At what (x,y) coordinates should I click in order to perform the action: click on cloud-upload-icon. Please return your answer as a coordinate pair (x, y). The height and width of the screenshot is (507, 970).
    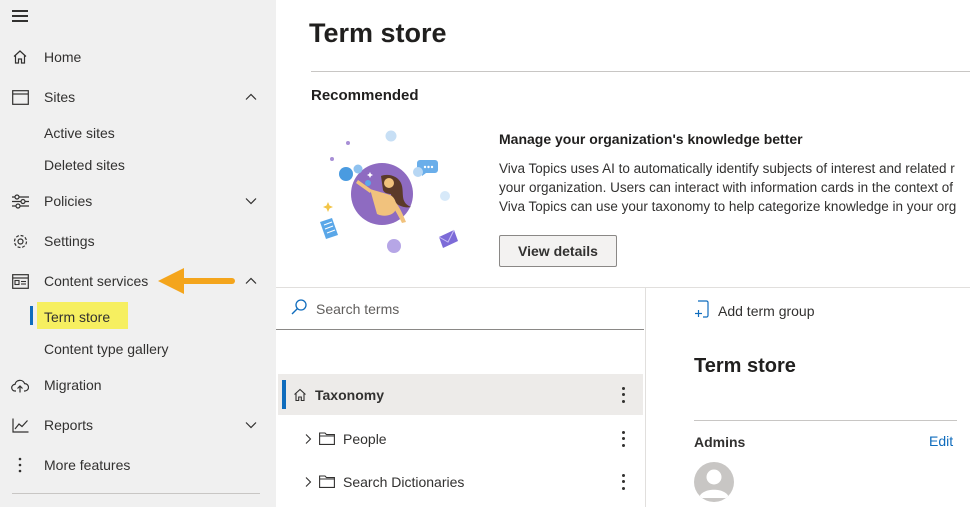
    Looking at the image, I should click on (20, 385).